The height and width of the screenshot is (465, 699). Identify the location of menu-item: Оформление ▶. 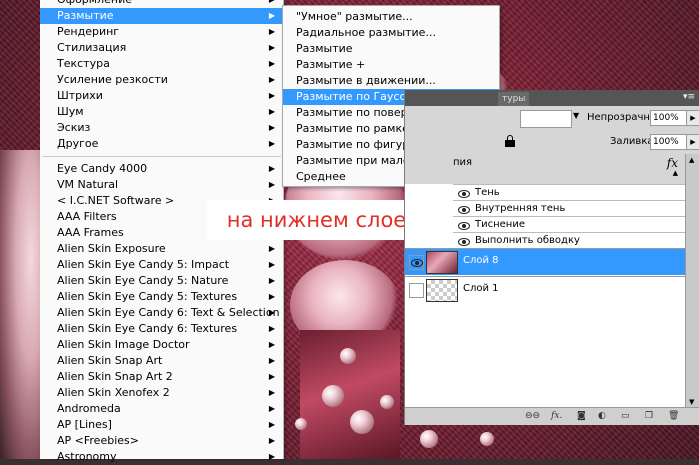
(161, 4).